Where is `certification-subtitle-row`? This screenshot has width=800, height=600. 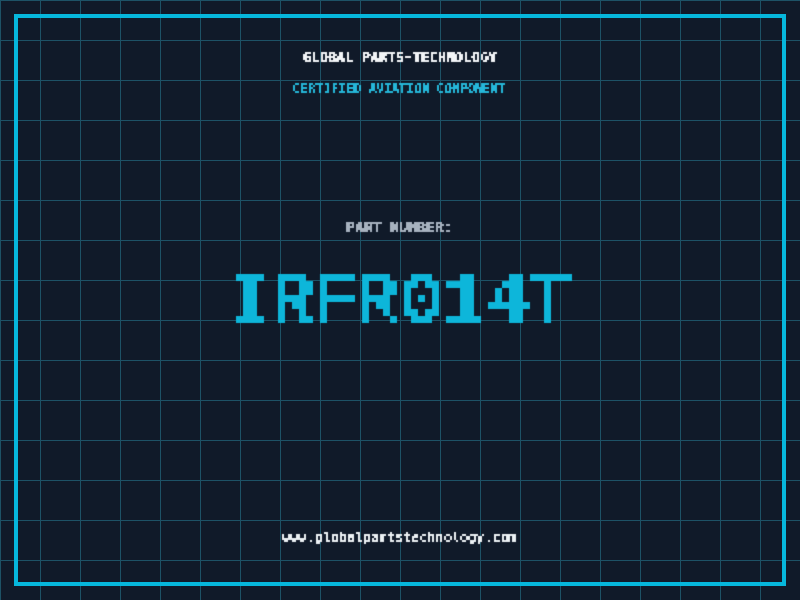
certification-subtitle-row is located at coordinates (400, 88).